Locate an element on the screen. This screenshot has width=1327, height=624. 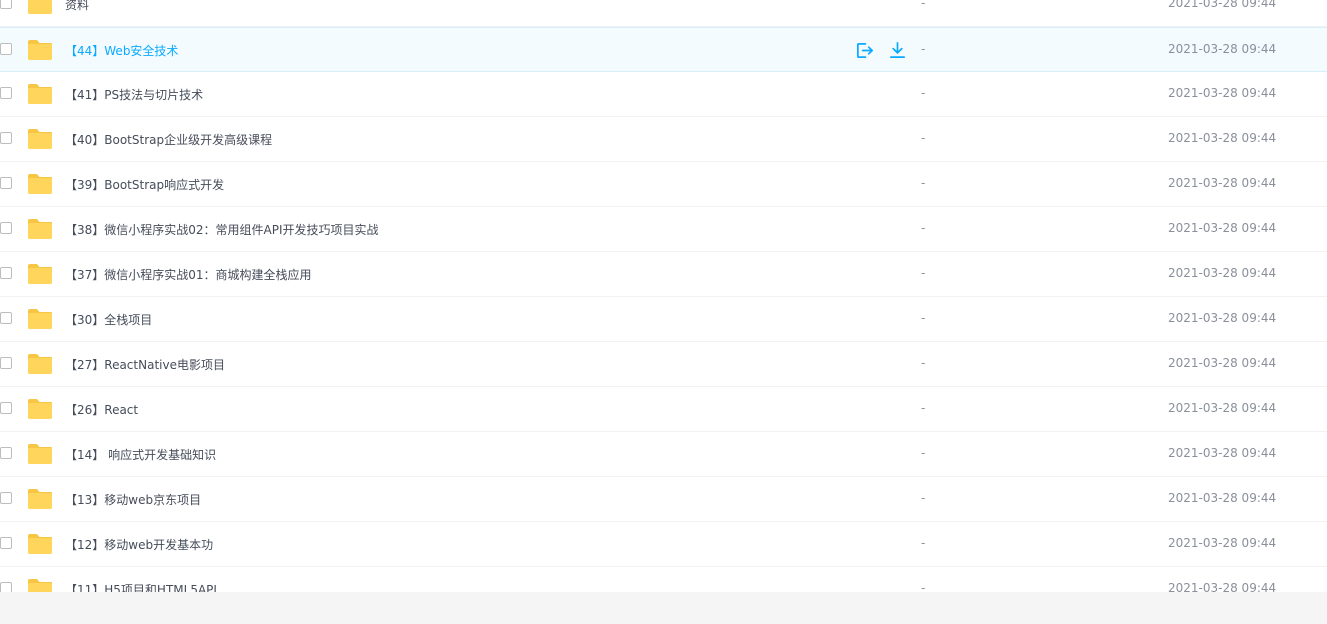
file-name: 【37】微信小程序实战01：商城构建全栈应用 is located at coordinates (188, 274).